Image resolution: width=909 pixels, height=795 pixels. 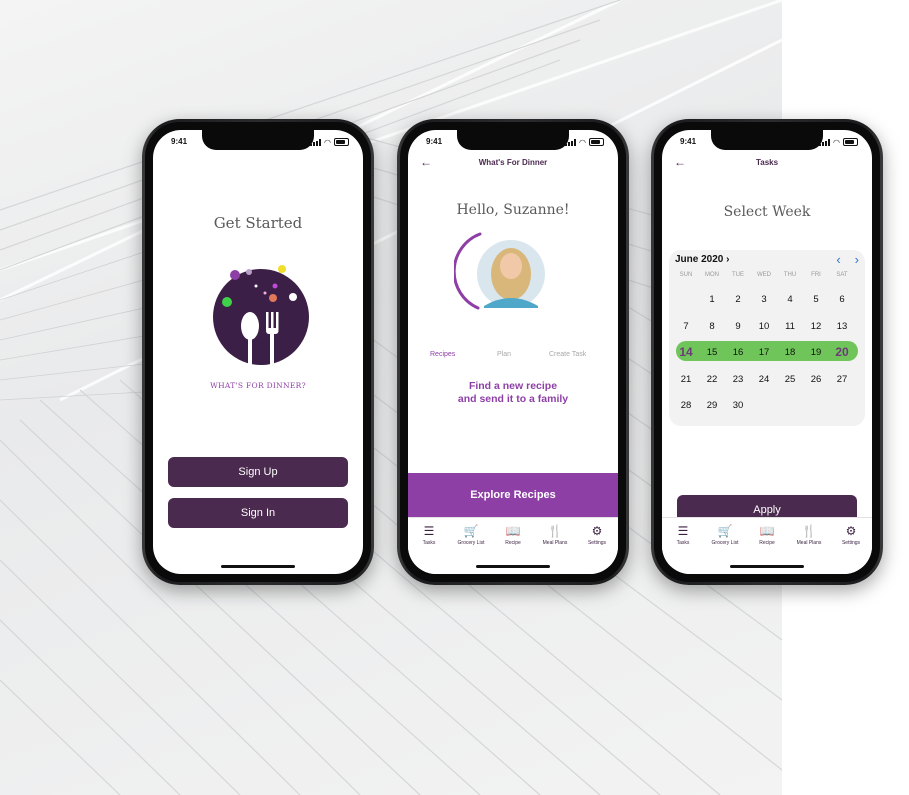 What do you see at coordinates (816, 352) in the screenshot?
I see `calendar-day: 19` at bounding box center [816, 352].